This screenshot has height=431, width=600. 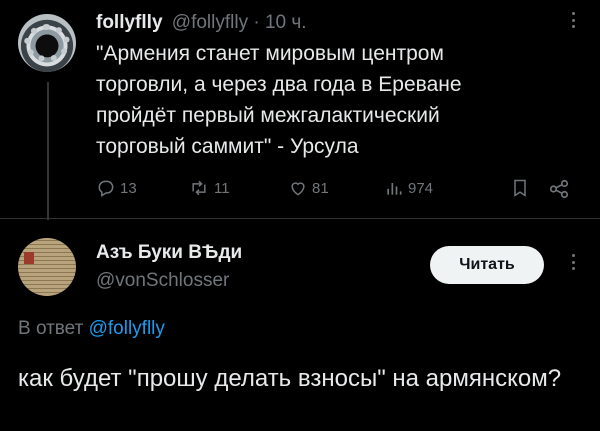 What do you see at coordinates (127, 328) in the screenshot?
I see `reply-to-mention: @follyflly` at bounding box center [127, 328].